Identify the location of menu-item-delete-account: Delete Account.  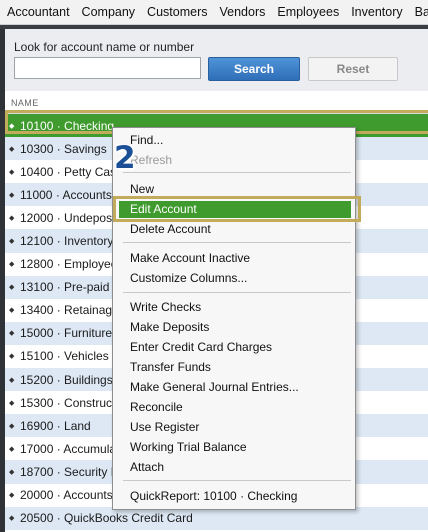
(170, 229).